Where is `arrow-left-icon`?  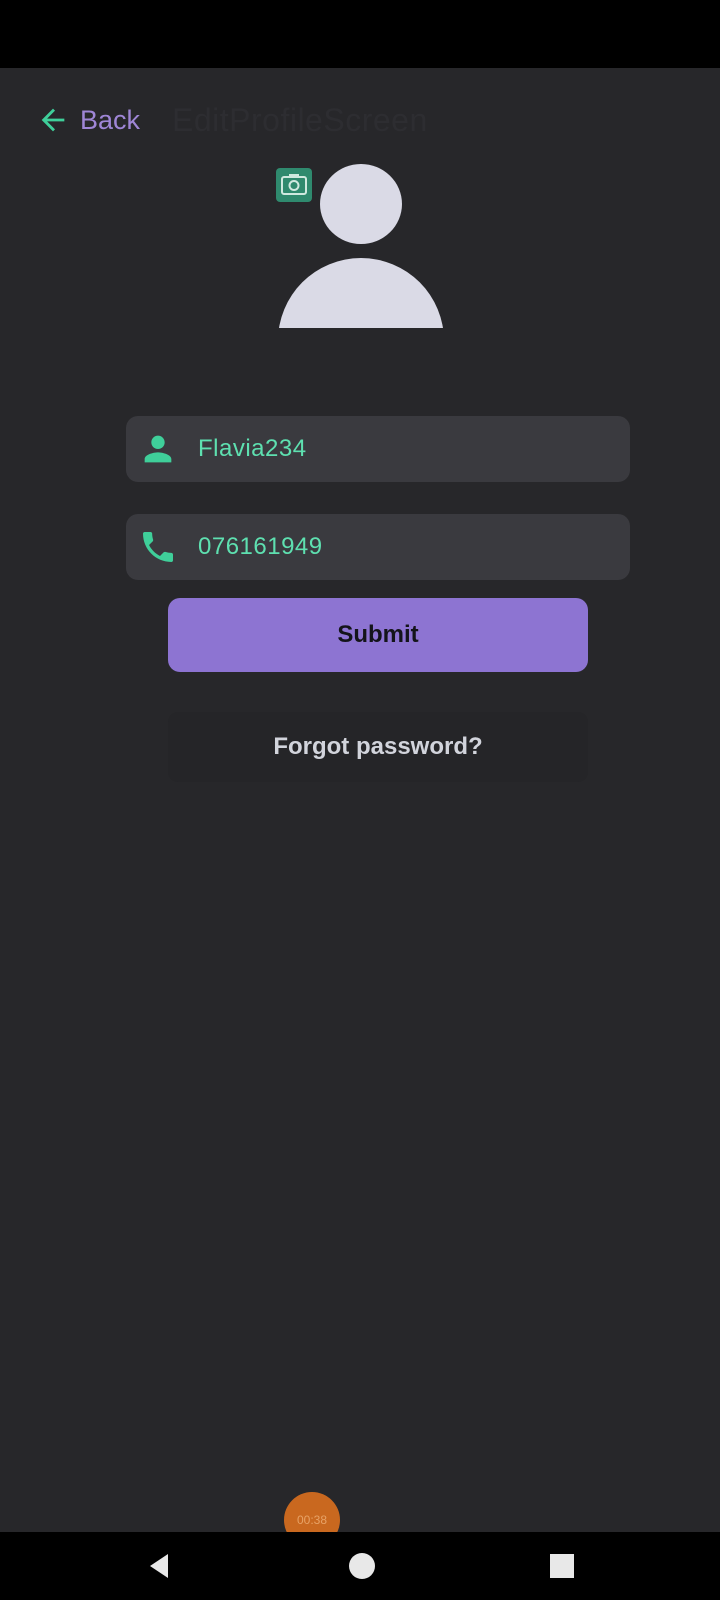 arrow-left-icon is located at coordinates (53, 120).